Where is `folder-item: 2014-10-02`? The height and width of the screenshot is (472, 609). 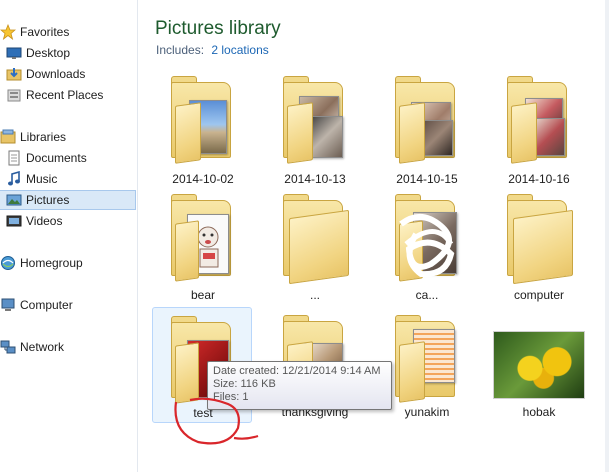 folder-item: 2014-10-02 is located at coordinates (203, 127).